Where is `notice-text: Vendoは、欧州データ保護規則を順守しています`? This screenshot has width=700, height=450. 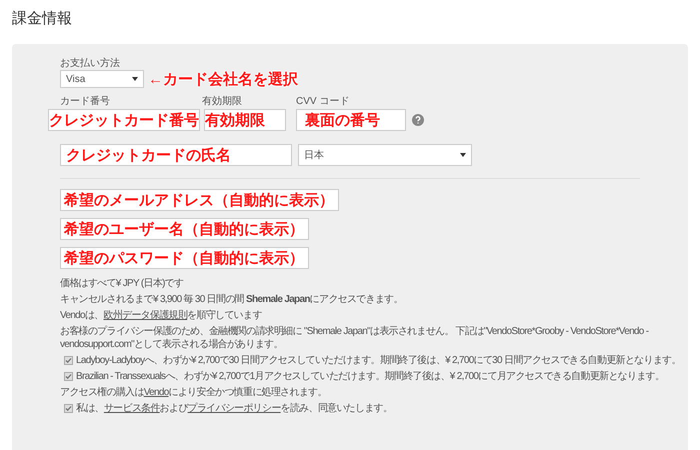
notice-text: Vendoは、欧州データ保護規則を順守しています is located at coordinates (161, 315).